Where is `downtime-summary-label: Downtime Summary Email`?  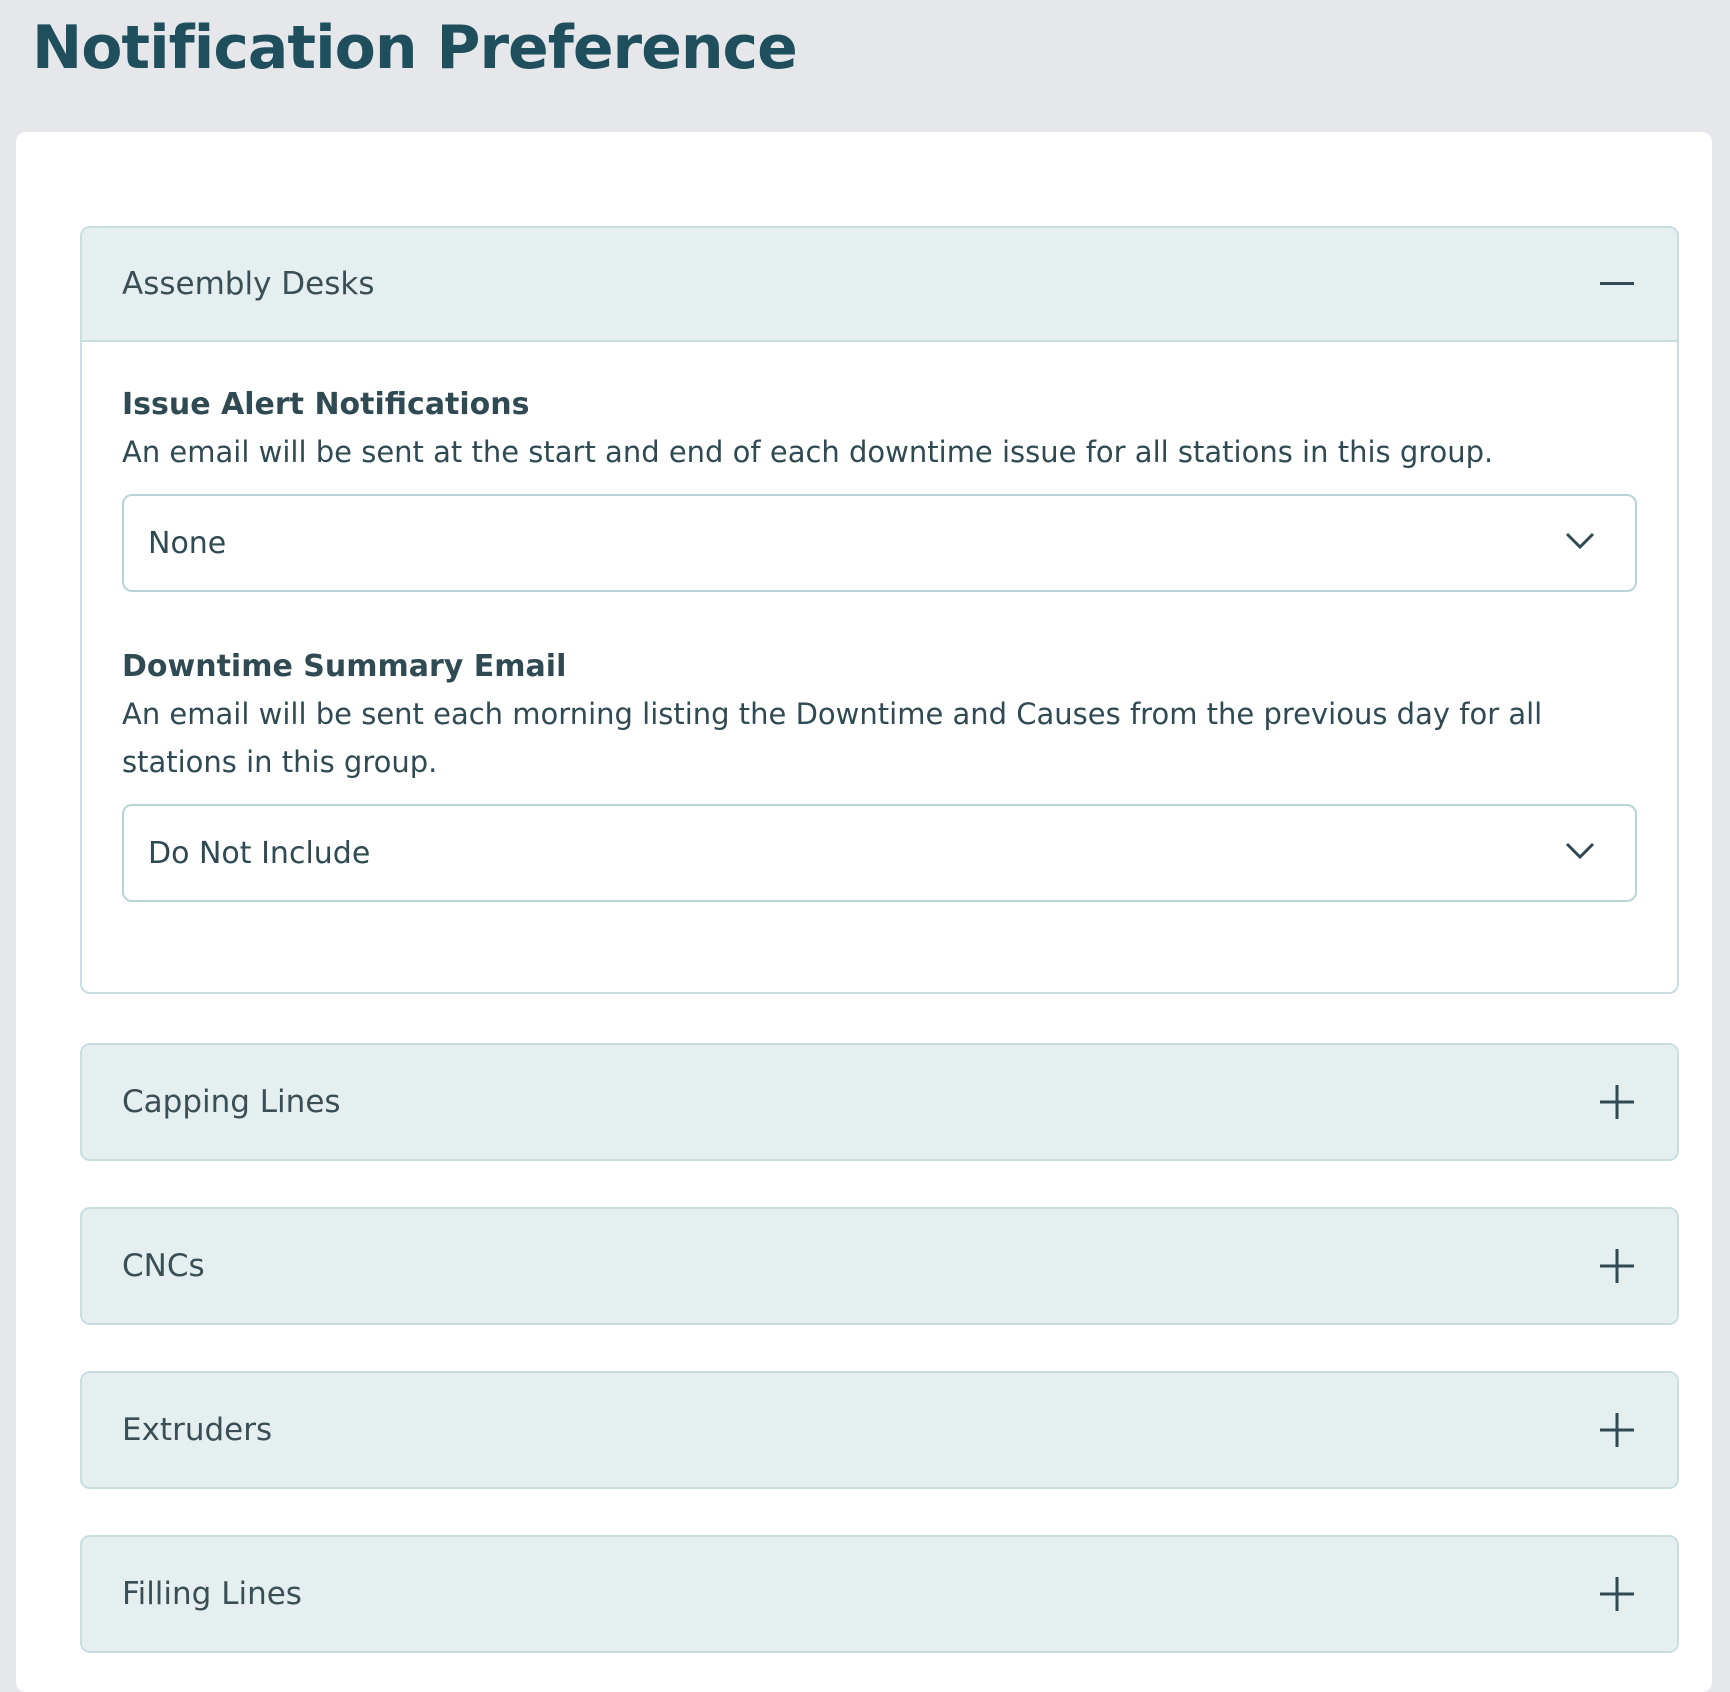 downtime-summary-label: Downtime Summary Email is located at coordinates (344, 666).